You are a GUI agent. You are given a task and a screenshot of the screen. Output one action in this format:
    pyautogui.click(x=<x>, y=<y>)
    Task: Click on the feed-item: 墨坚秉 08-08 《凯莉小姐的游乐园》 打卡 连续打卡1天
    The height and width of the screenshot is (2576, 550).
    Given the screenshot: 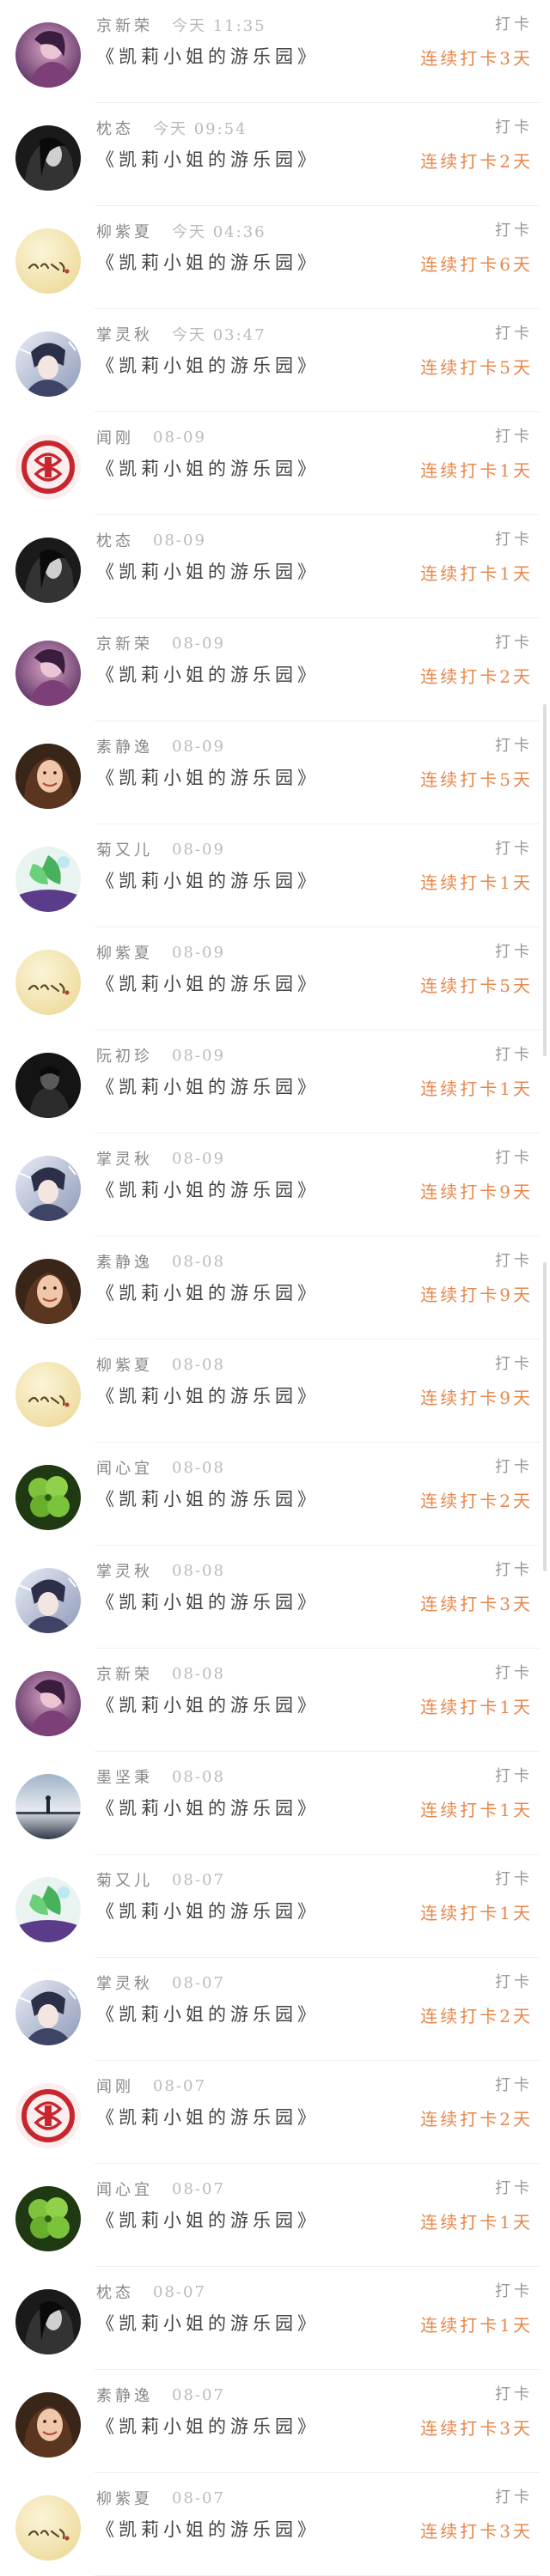 What is the action you would take?
    pyautogui.click(x=275, y=1804)
    